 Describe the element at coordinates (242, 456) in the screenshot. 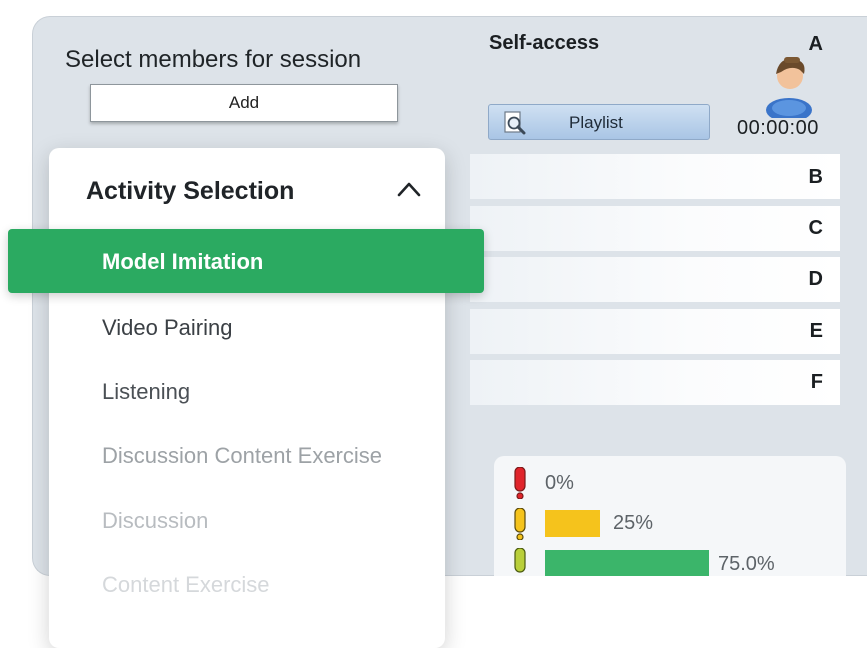

I see `activity-option: Discussion Content Exercise` at that location.